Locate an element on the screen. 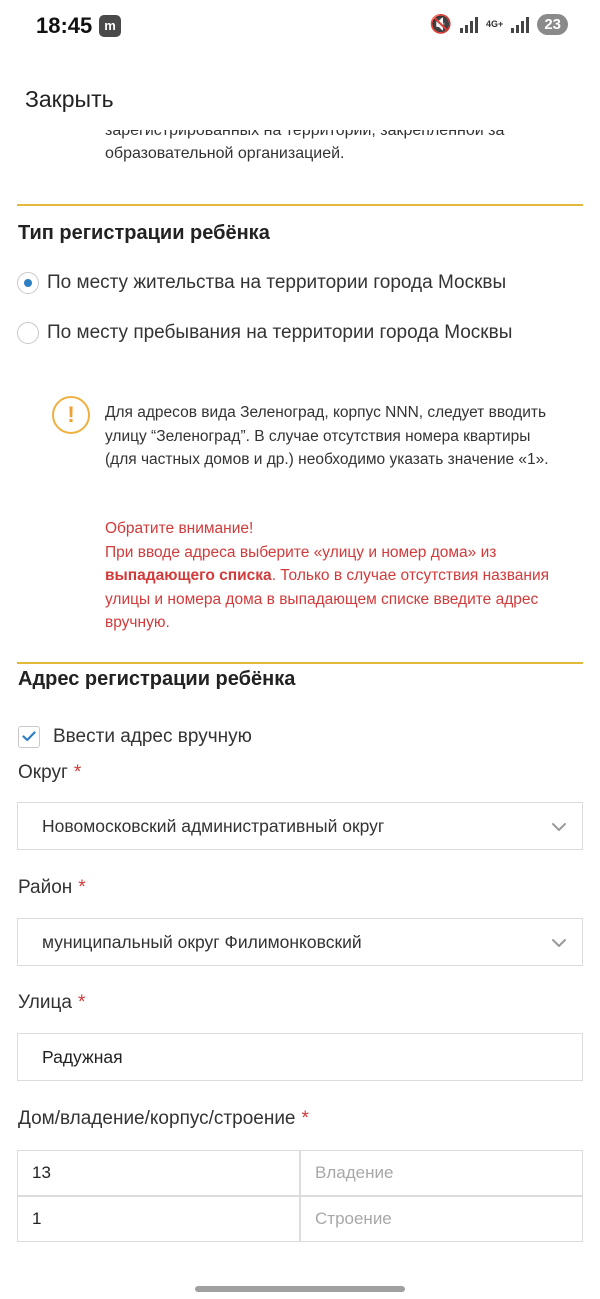 The width and height of the screenshot is (600, 1299). house-input is located at coordinates (158, 1173).